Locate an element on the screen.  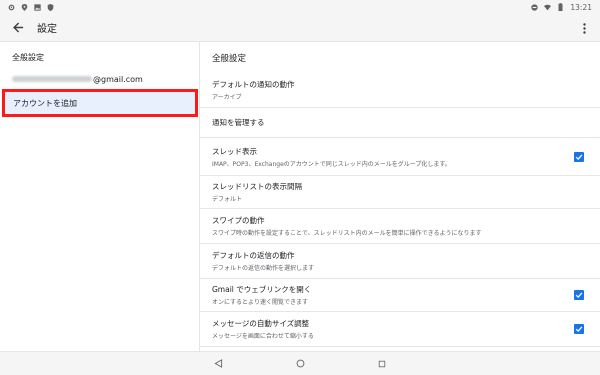
back-button is located at coordinates (18, 28).